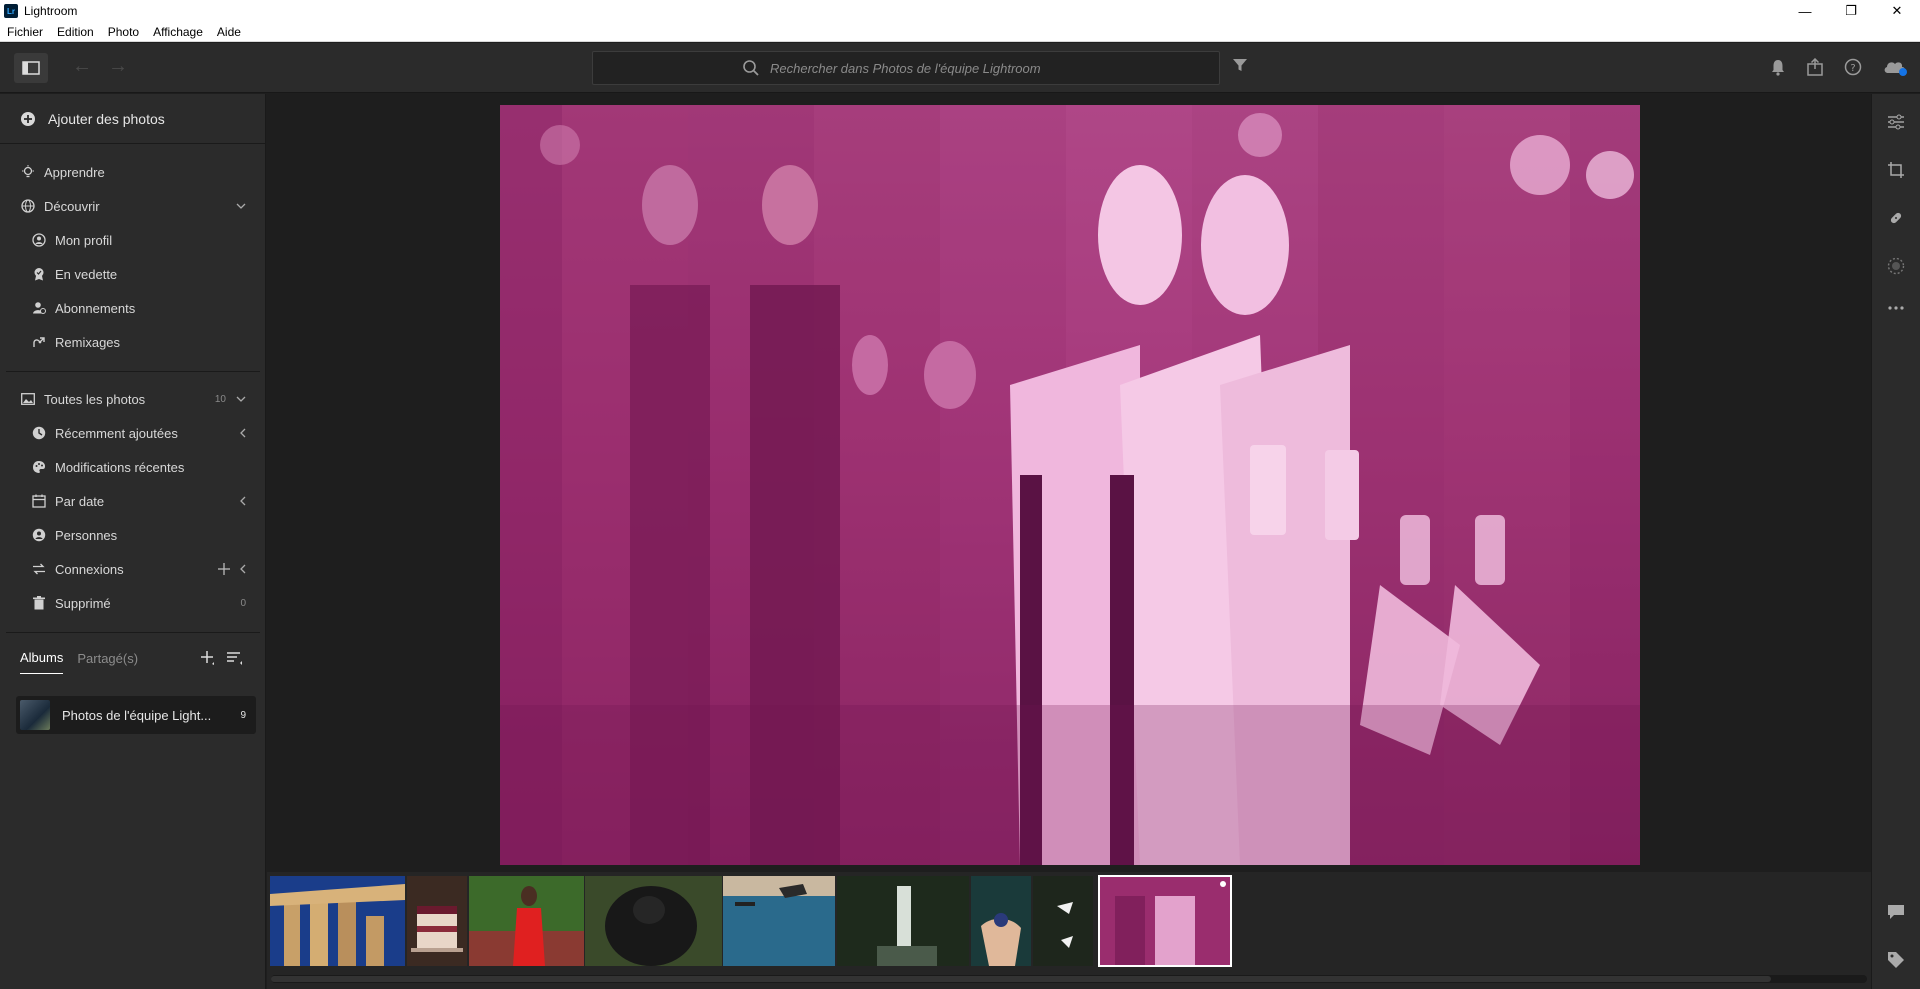 Image resolution: width=1920 pixels, height=989 pixels. Describe the element at coordinates (1896, 912) in the screenshot. I see `comment-icon` at that location.